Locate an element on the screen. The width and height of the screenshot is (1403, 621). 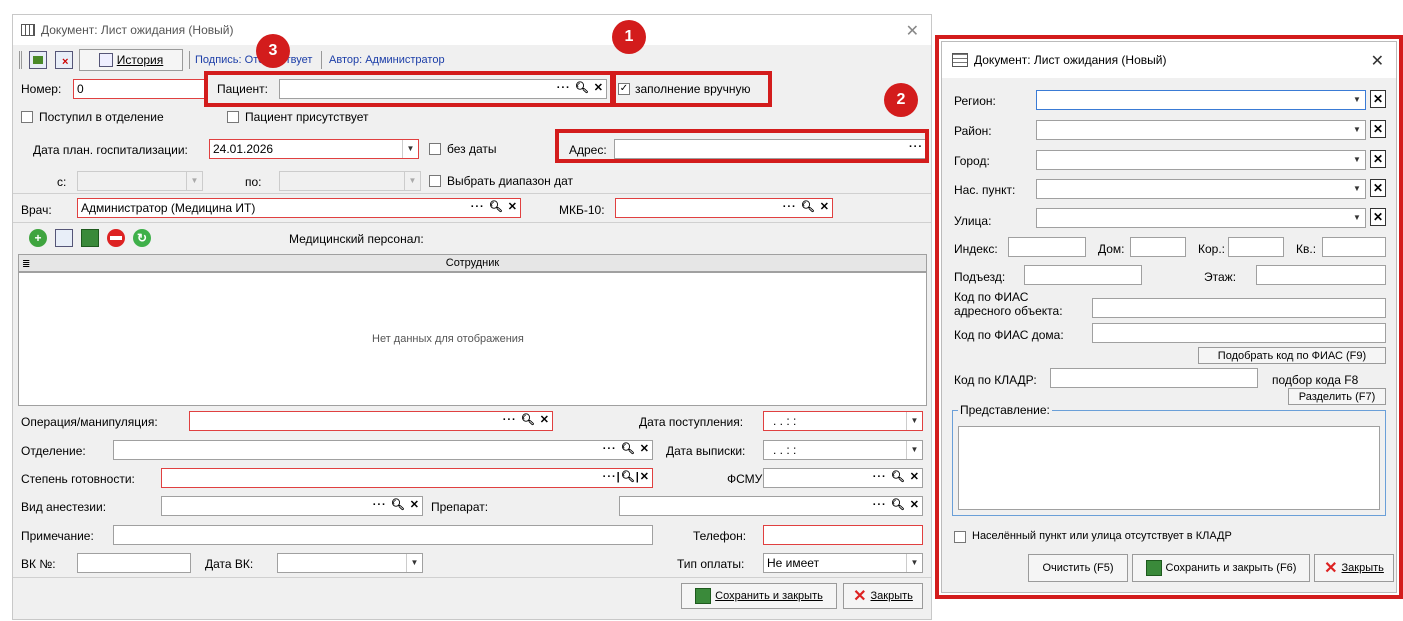
date-range-checkbox is located at coordinates (435, 181).